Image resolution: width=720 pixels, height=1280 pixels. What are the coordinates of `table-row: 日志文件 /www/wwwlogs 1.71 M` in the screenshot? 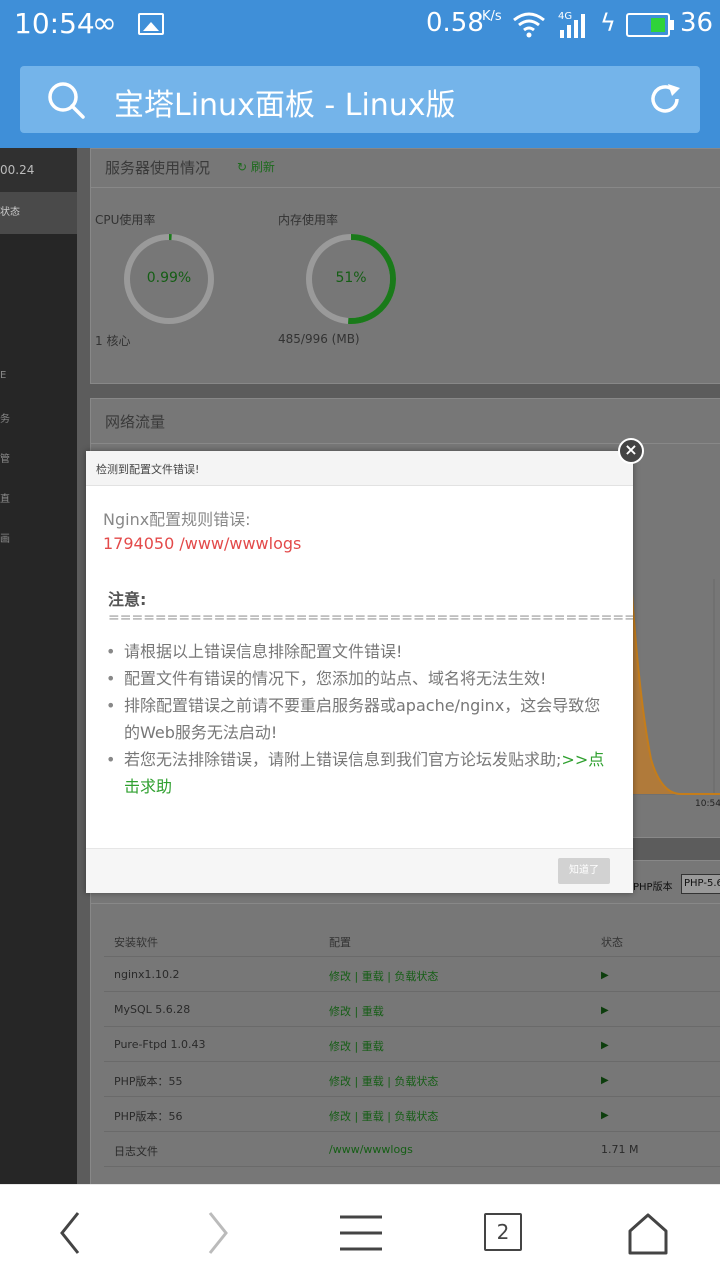 It's located at (412, 1149).